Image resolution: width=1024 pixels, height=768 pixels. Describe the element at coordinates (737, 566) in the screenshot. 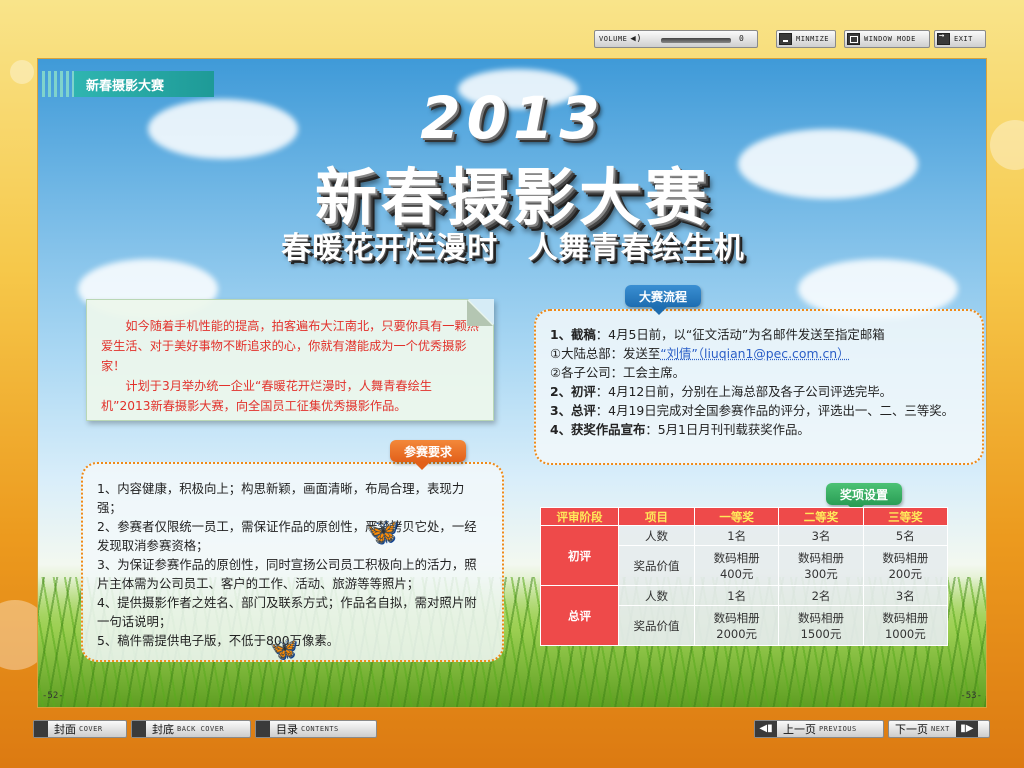

I see `table-cell: 数码相册 400元` at that location.